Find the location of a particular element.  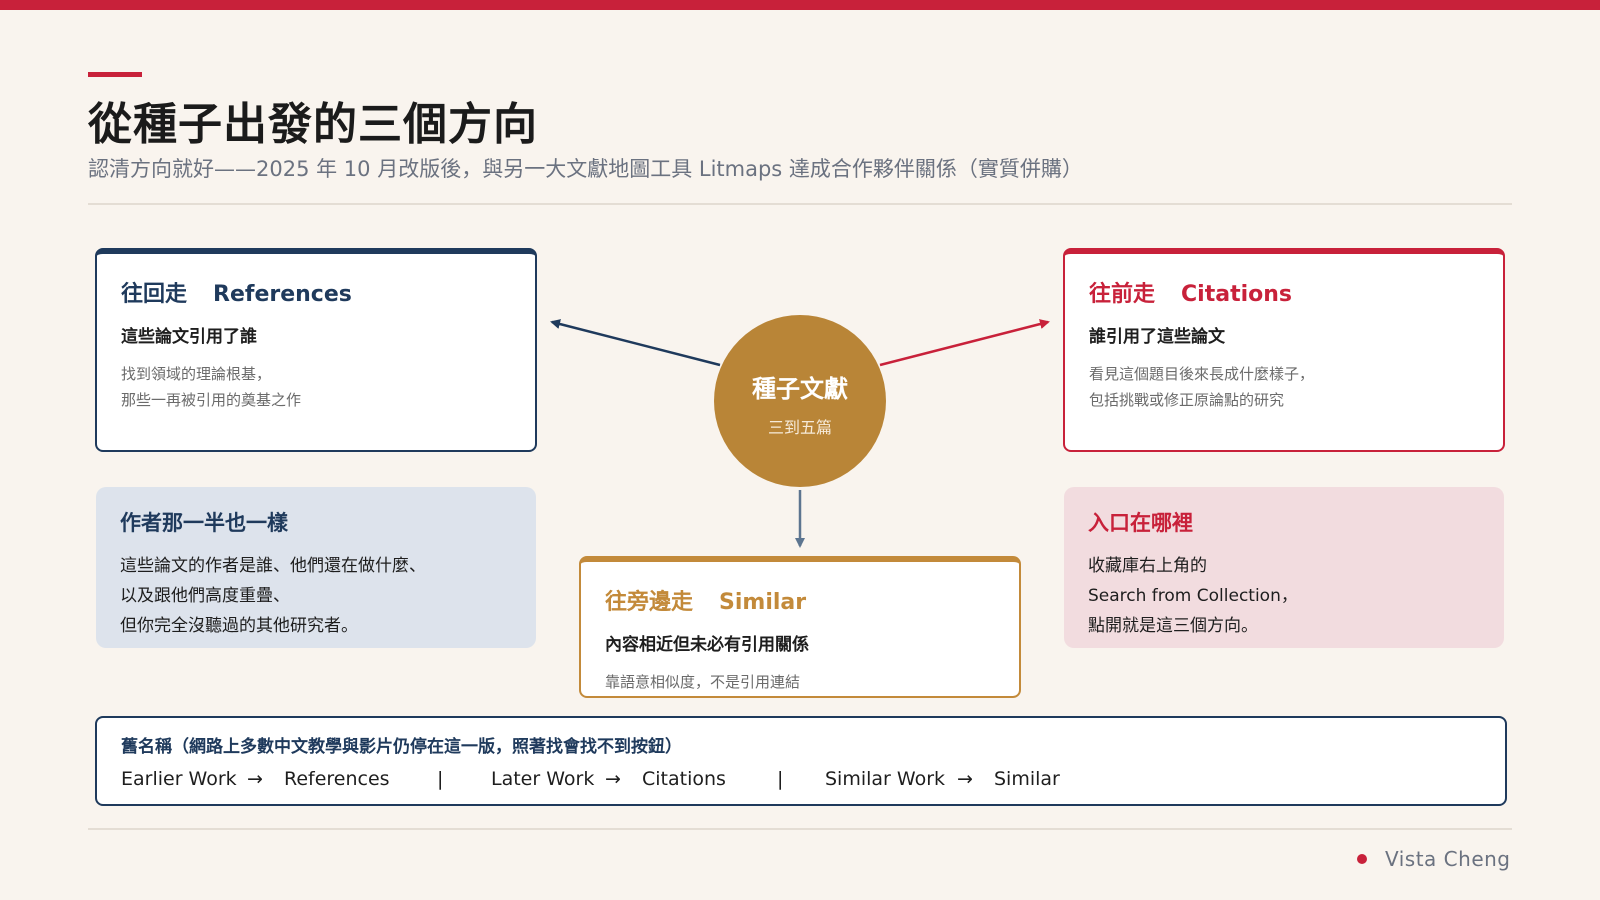

references-subheading: 這些論文引用了誰 is located at coordinates (189, 337).